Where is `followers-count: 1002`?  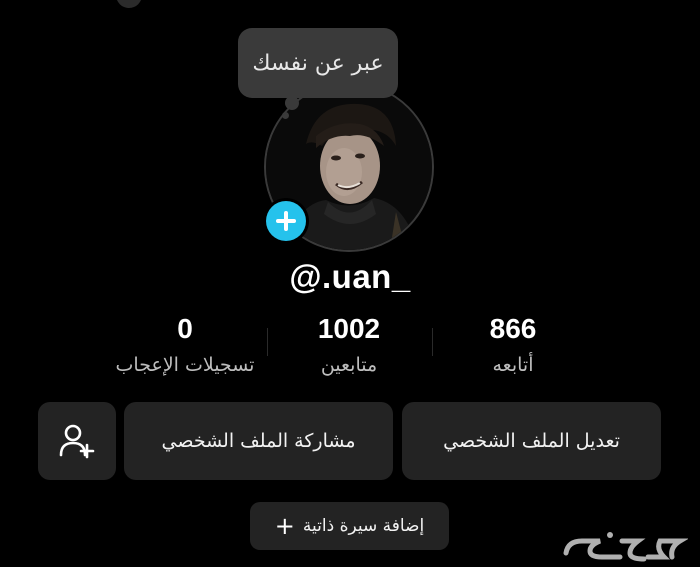 followers-count: 1002 is located at coordinates (349, 328).